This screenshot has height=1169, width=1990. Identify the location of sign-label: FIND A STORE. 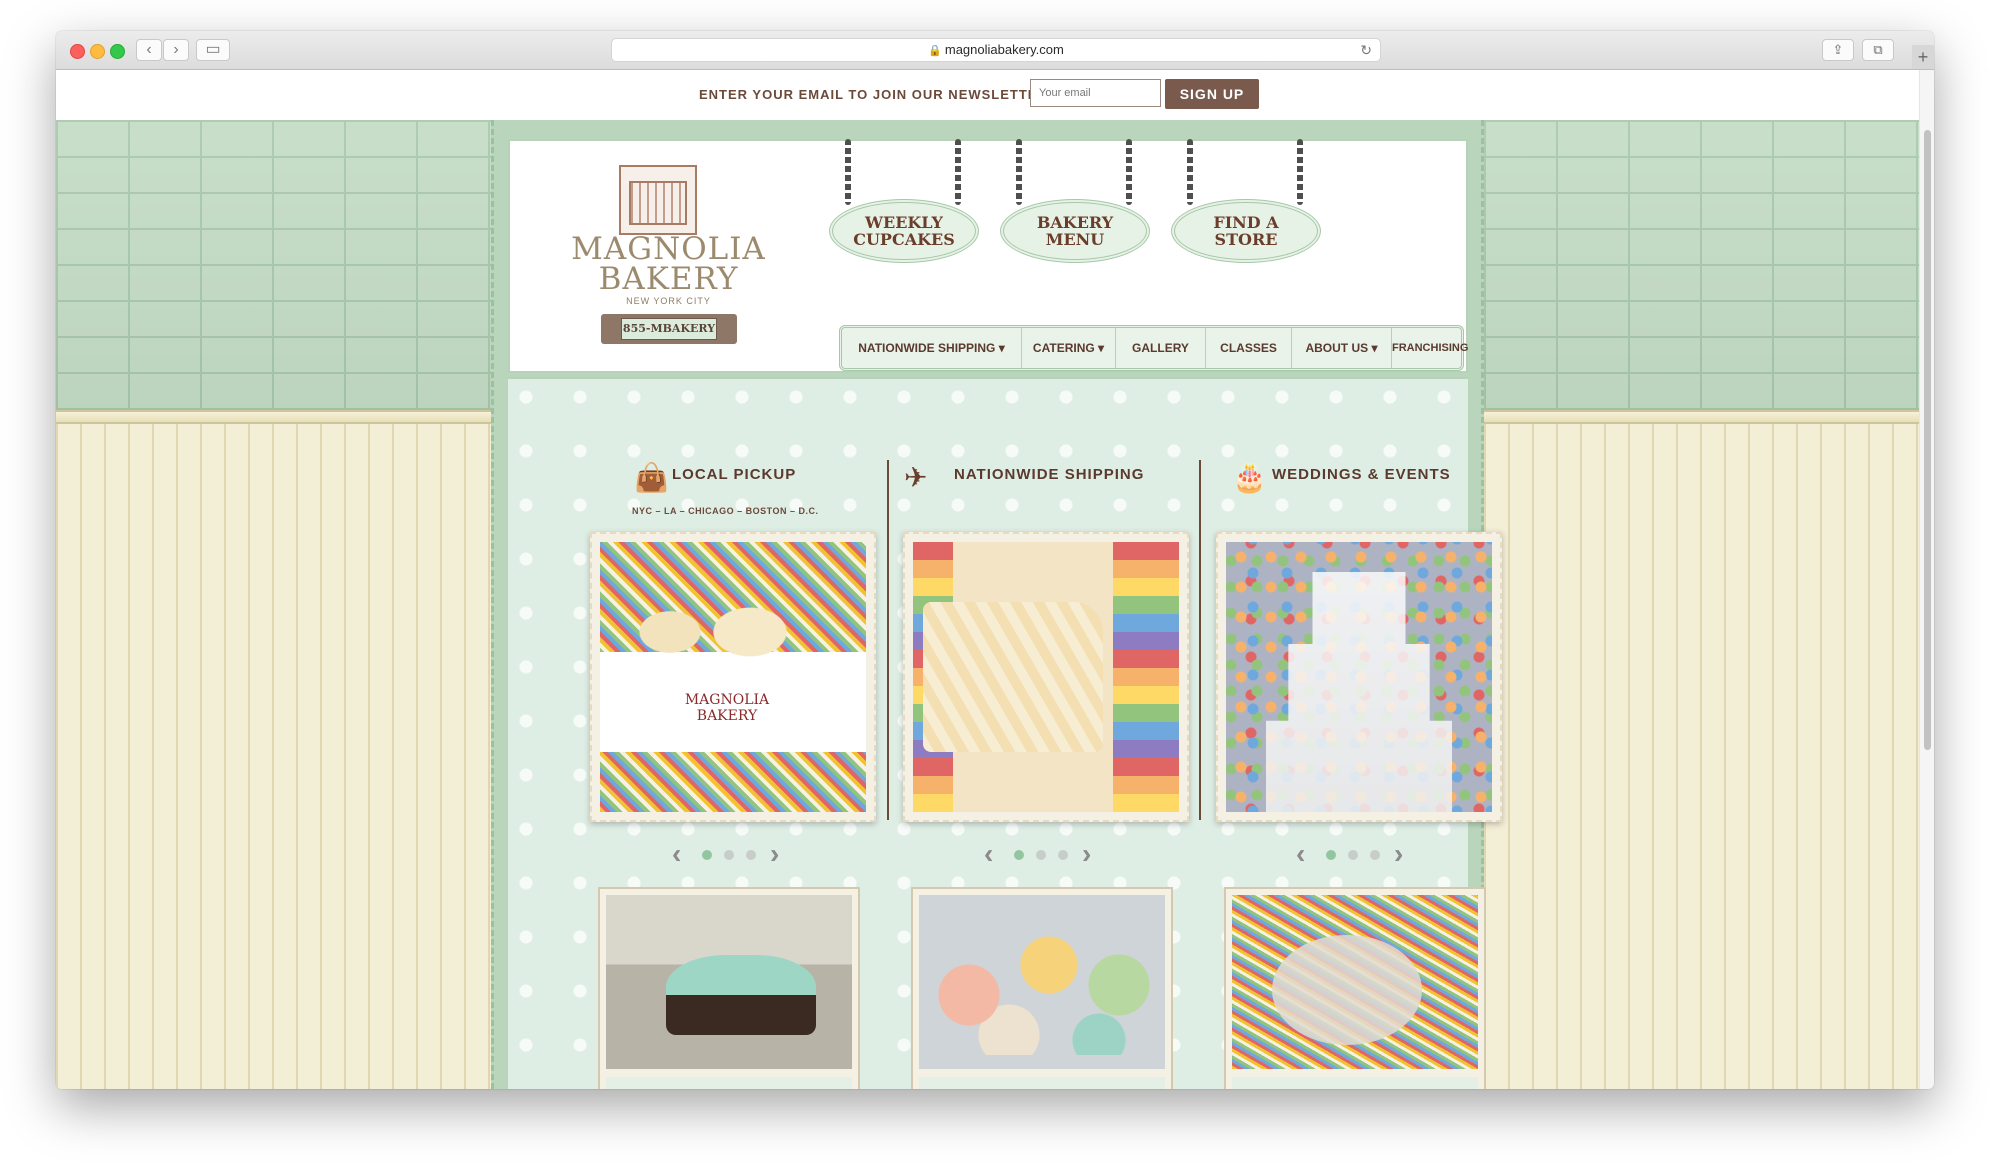
(1246, 231).